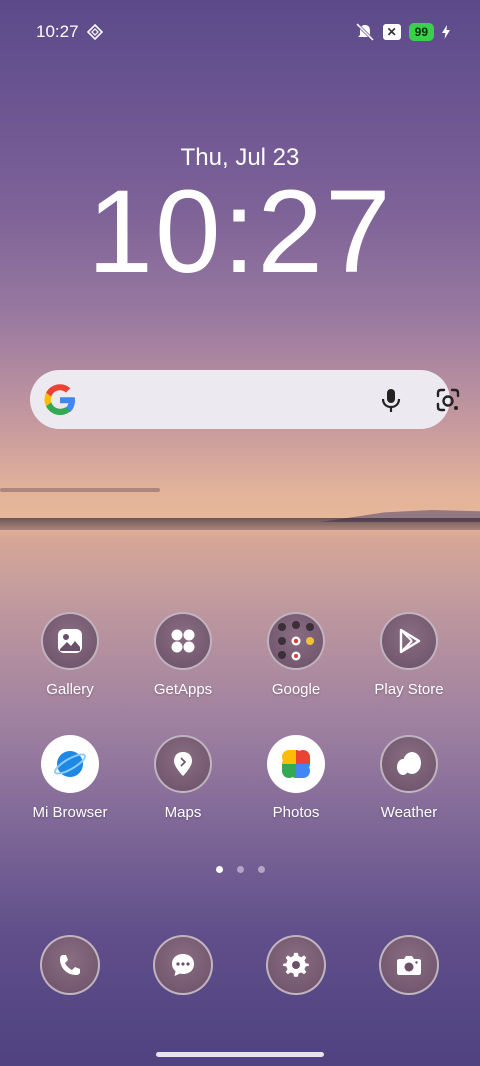  Describe the element at coordinates (57, 31) in the screenshot. I see `status-time: 10:27` at that location.